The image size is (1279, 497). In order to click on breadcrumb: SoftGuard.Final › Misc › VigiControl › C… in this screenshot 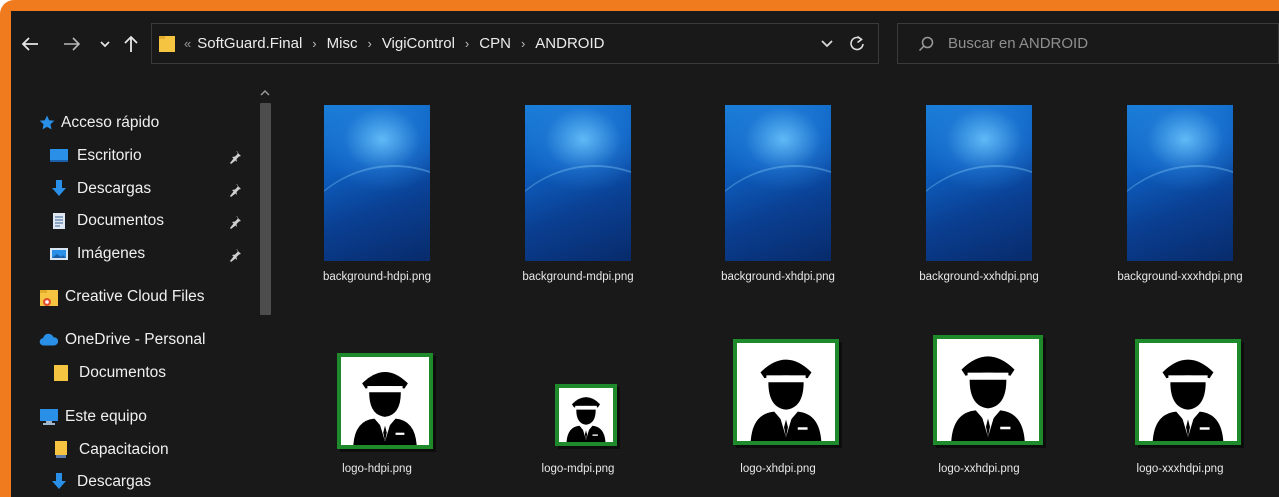, I will do `click(400, 43)`.